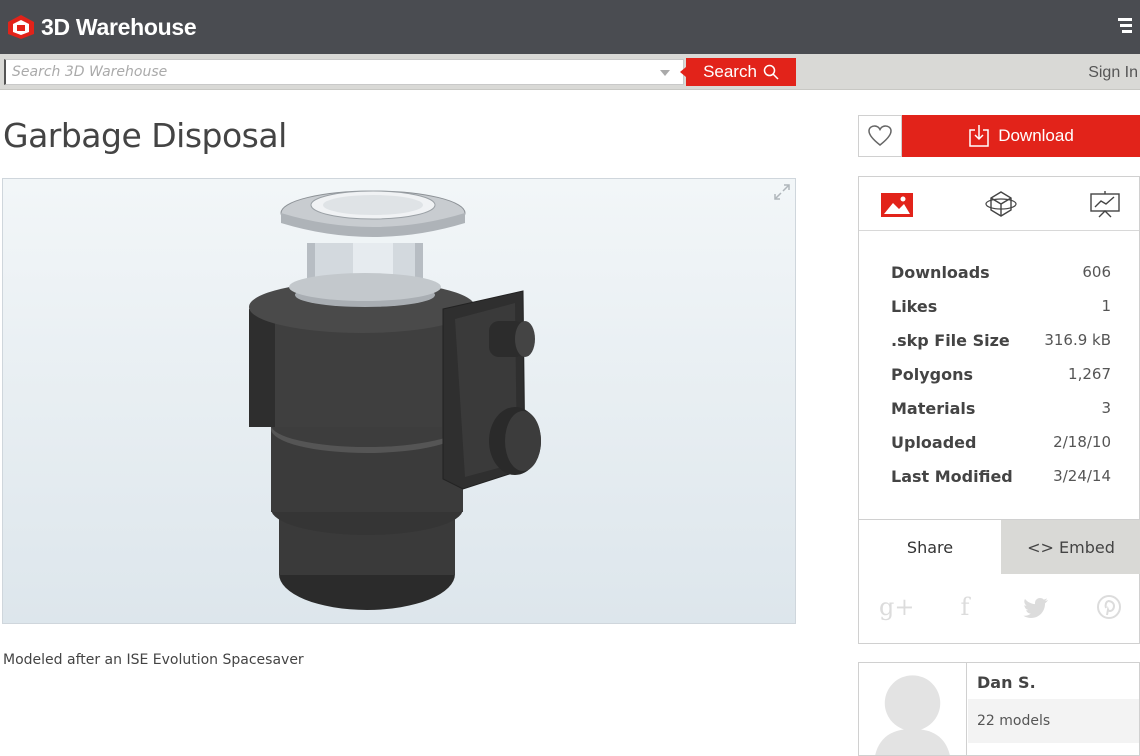  What do you see at coordinates (897, 204) in the screenshot?
I see `image-view-icon` at bounding box center [897, 204].